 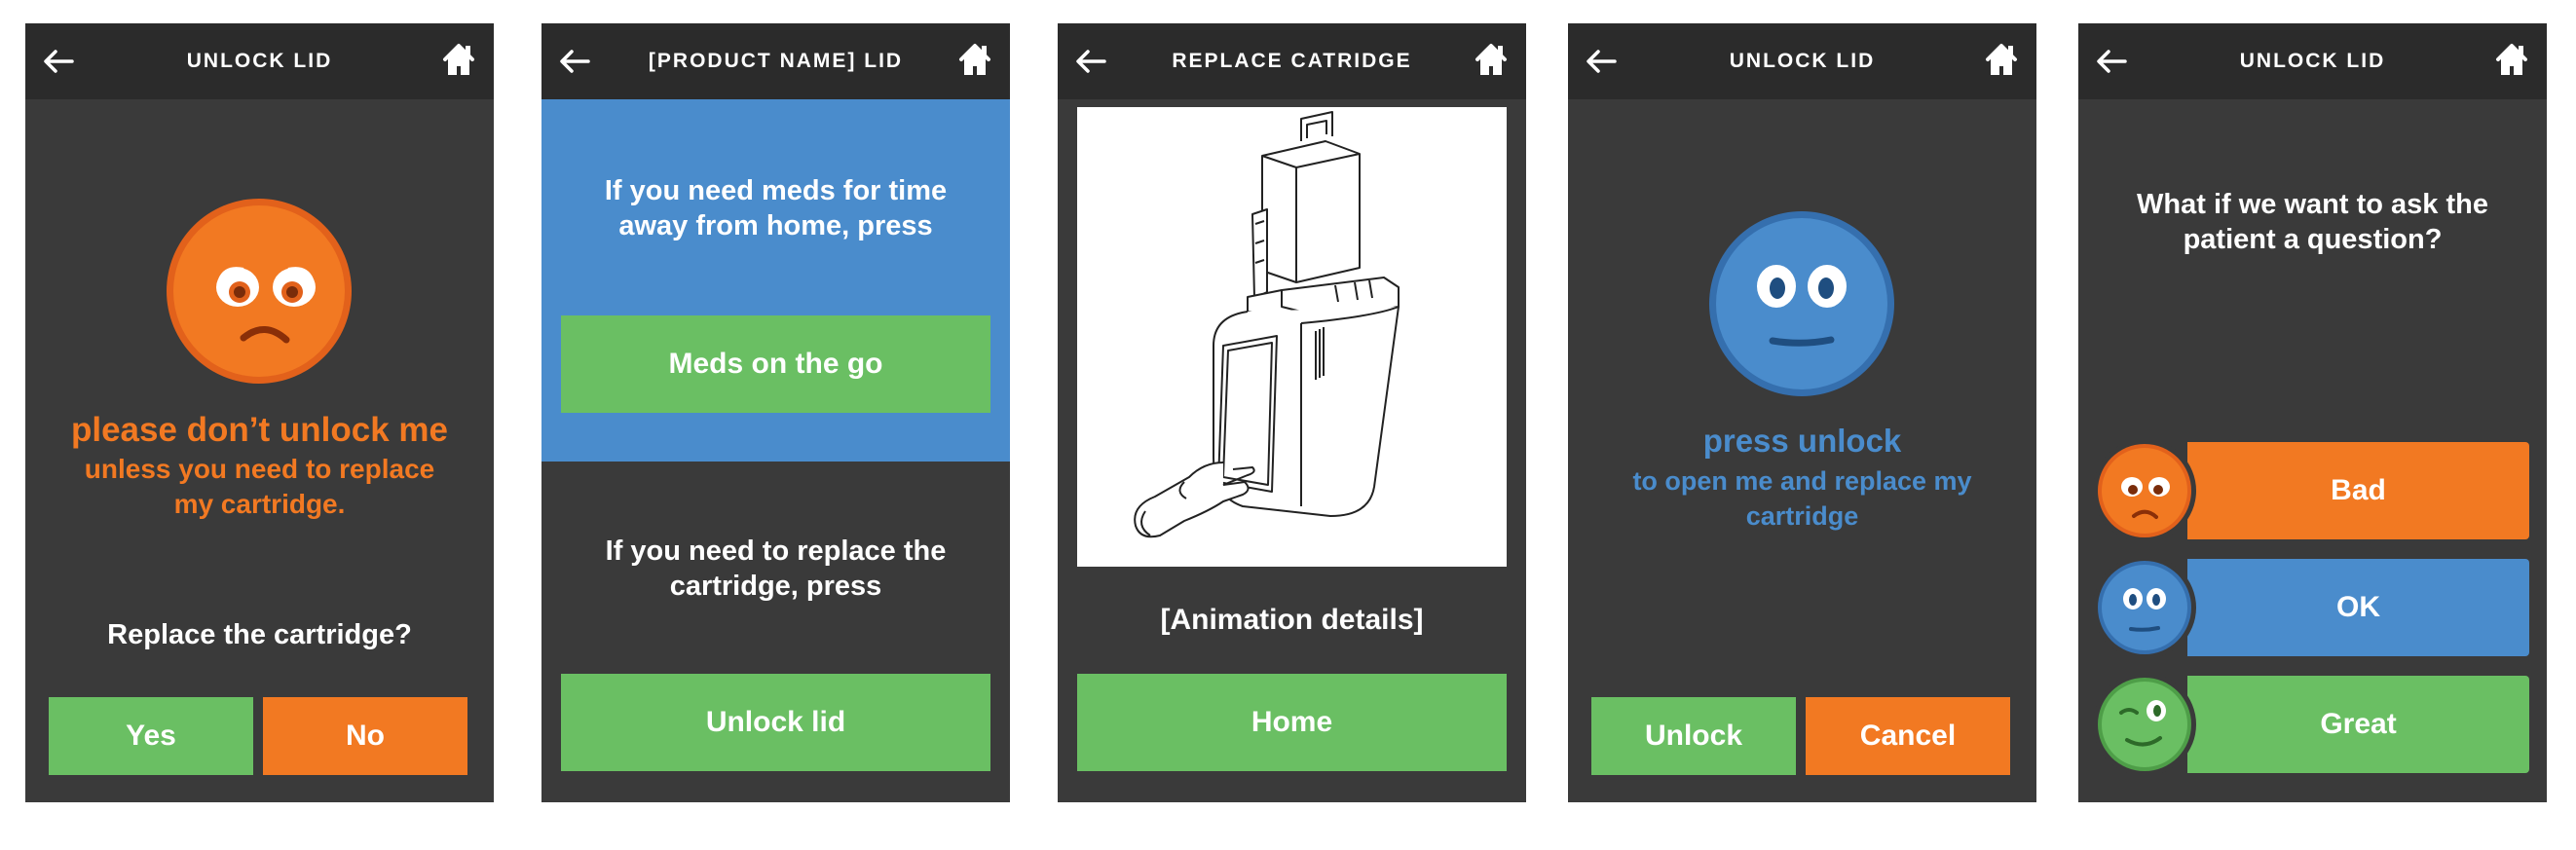 What do you see at coordinates (259, 635) in the screenshot?
I see `question-text: Replace the cartridge?` at bounding box center [259, 635].